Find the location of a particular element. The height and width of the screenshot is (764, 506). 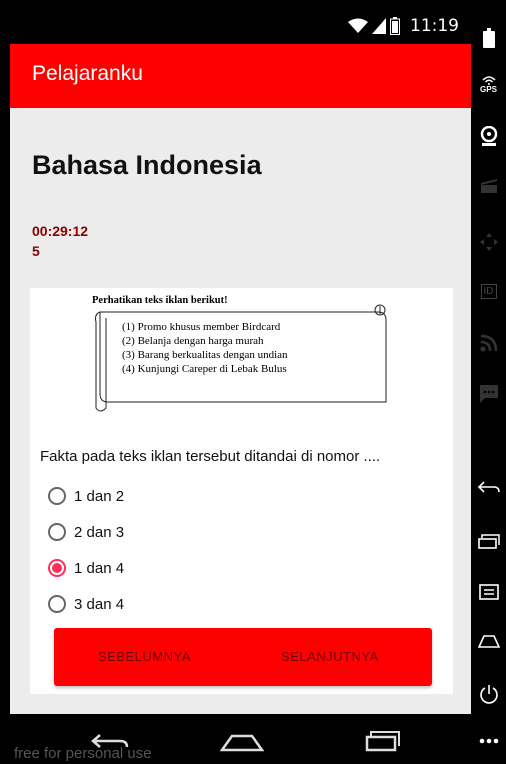

page-title: Bahasa Indonesia is located at coordinates (147, 165).